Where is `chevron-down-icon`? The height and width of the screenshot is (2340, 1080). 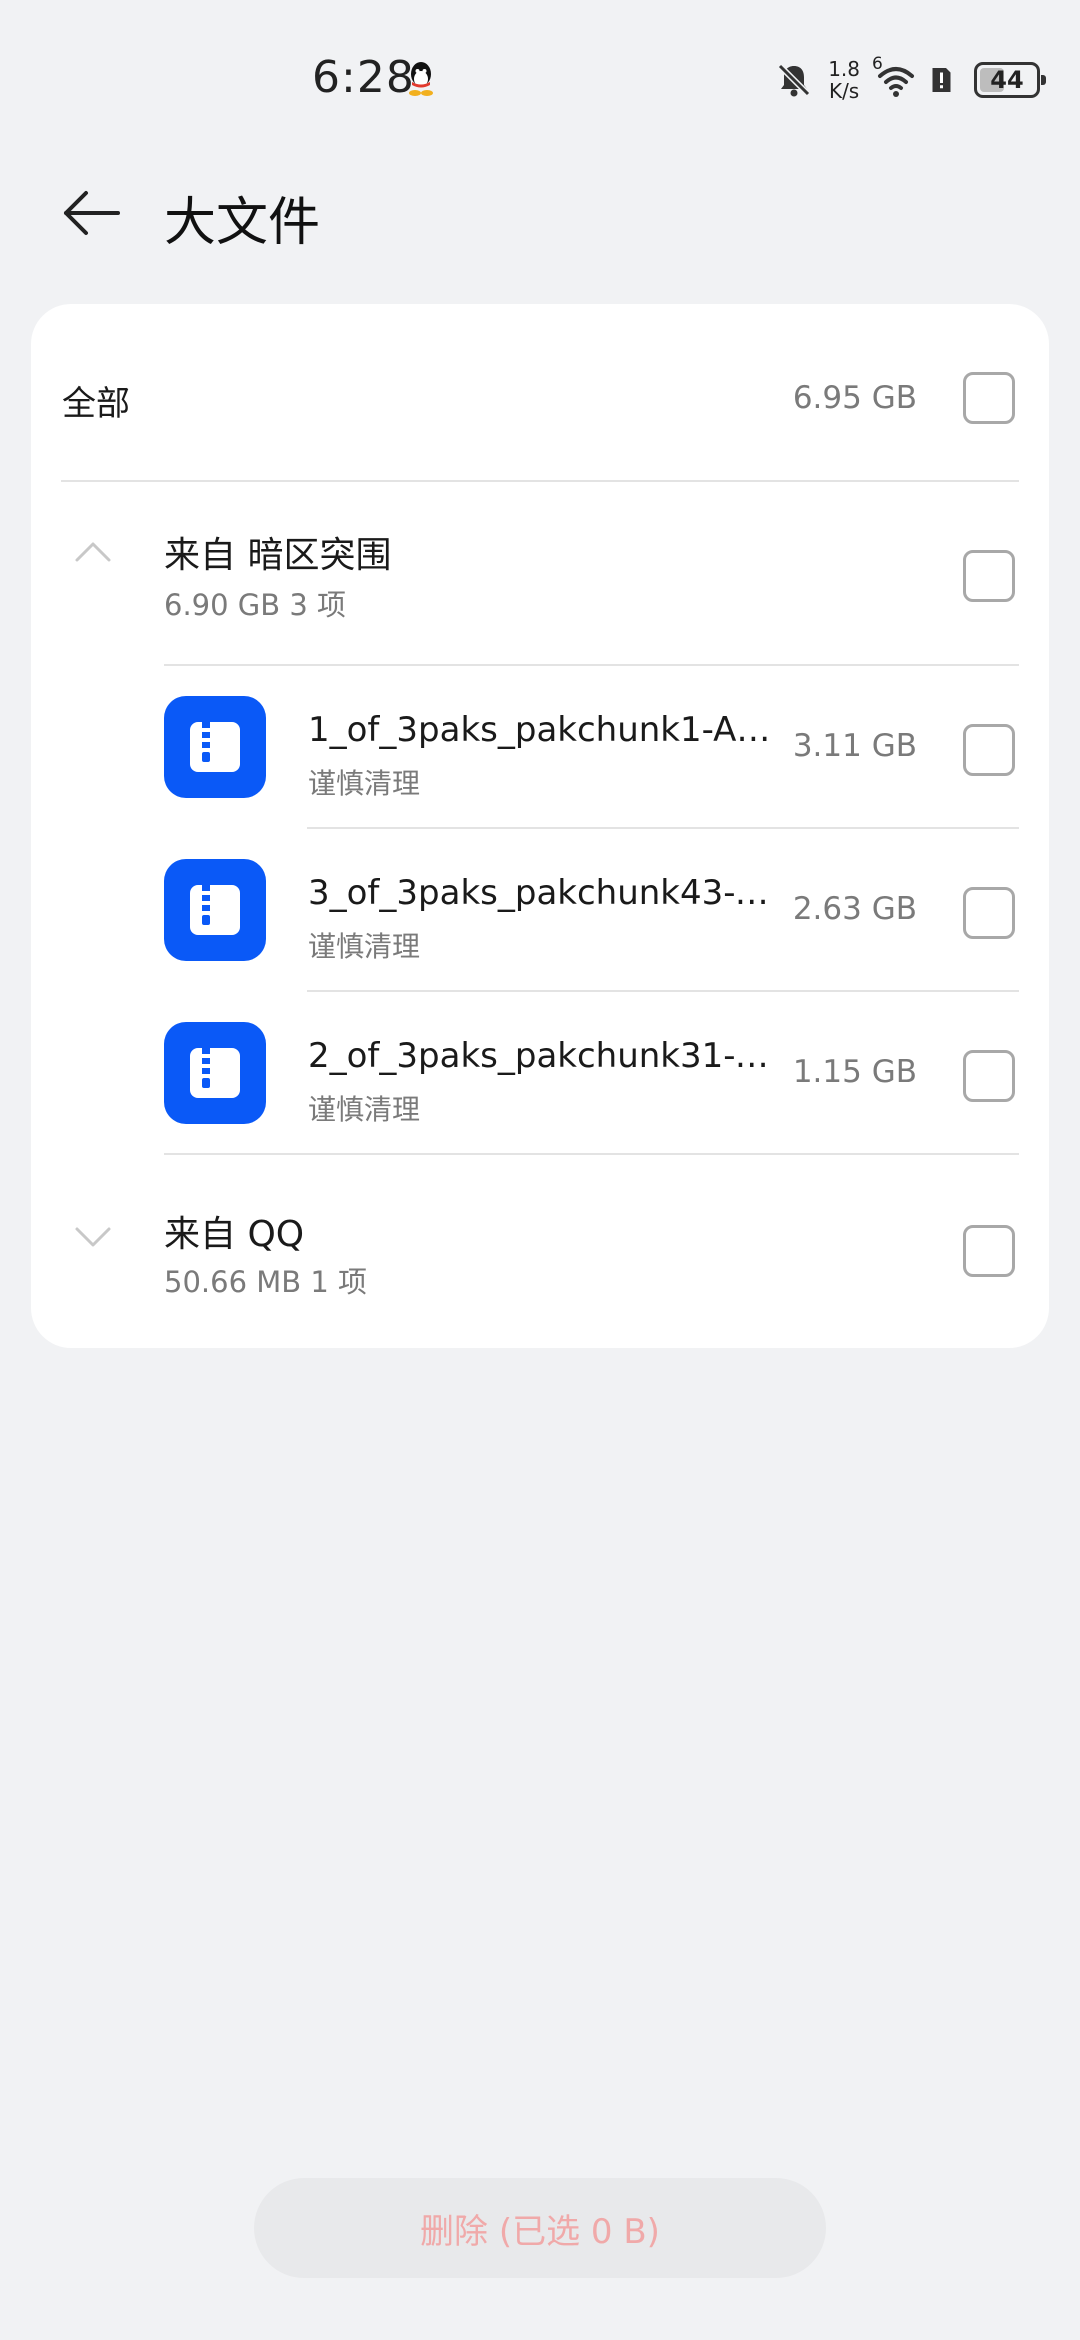 chevron-down-icon is located at coordinates (93, 1236).